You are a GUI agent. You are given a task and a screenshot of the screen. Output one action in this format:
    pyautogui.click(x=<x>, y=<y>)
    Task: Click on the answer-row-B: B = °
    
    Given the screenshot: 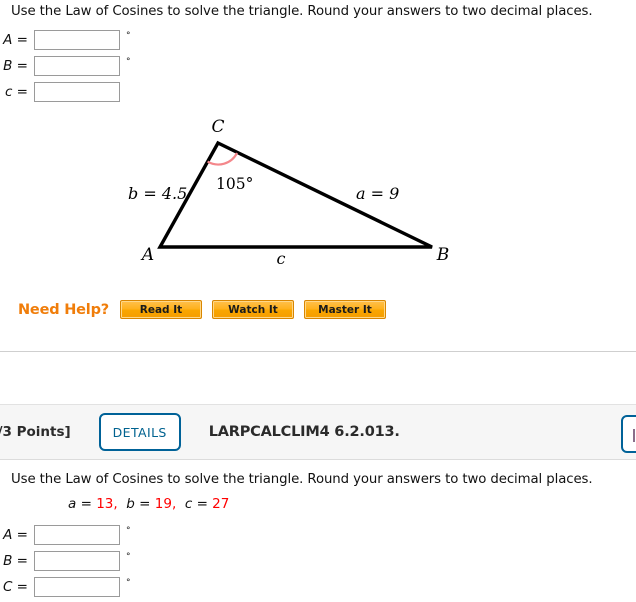 What is the action you would take?
    pyautogui.click(x=65, y=66)
    